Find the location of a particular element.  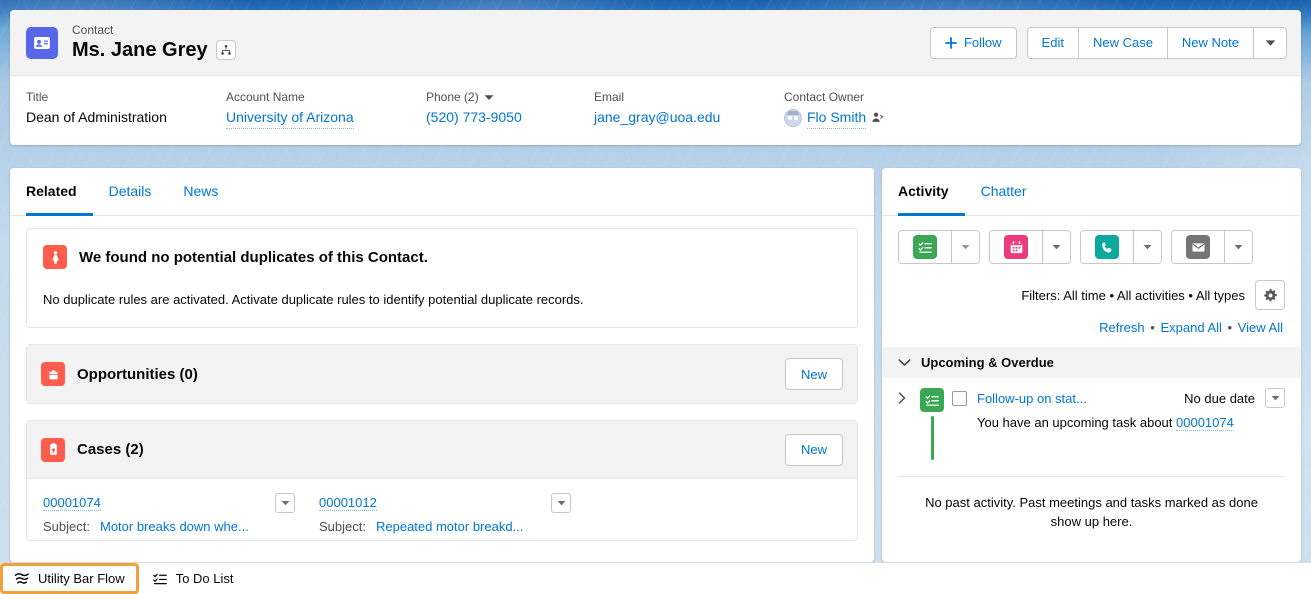

event-icon is located at coordinates (1016, 247).